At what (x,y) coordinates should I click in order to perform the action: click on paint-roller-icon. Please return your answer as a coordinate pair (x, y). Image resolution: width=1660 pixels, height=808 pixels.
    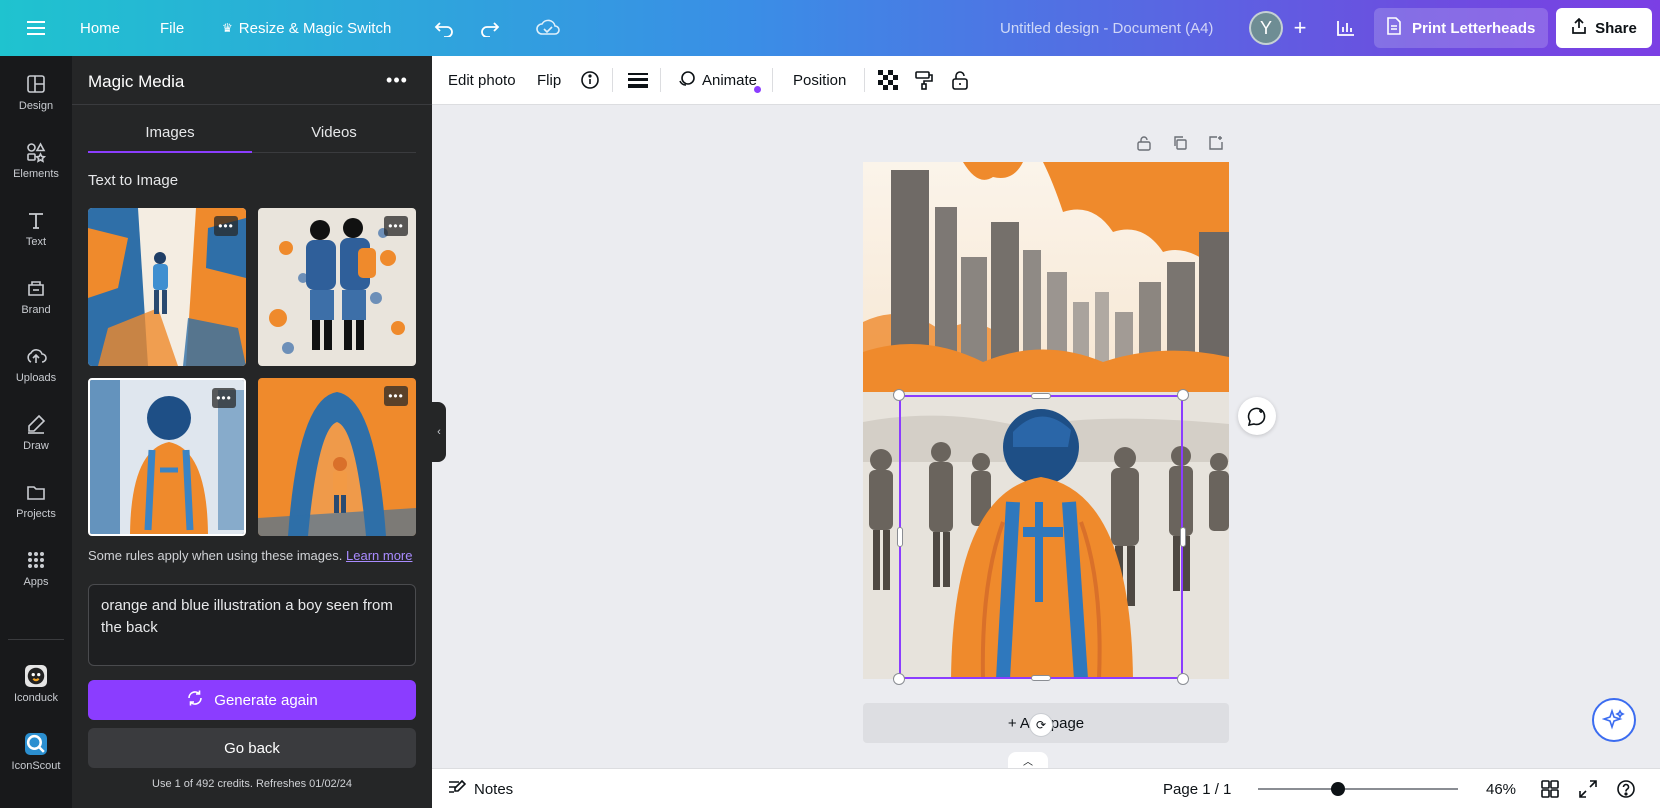
    Looking at the image, I should click on (924, 80).